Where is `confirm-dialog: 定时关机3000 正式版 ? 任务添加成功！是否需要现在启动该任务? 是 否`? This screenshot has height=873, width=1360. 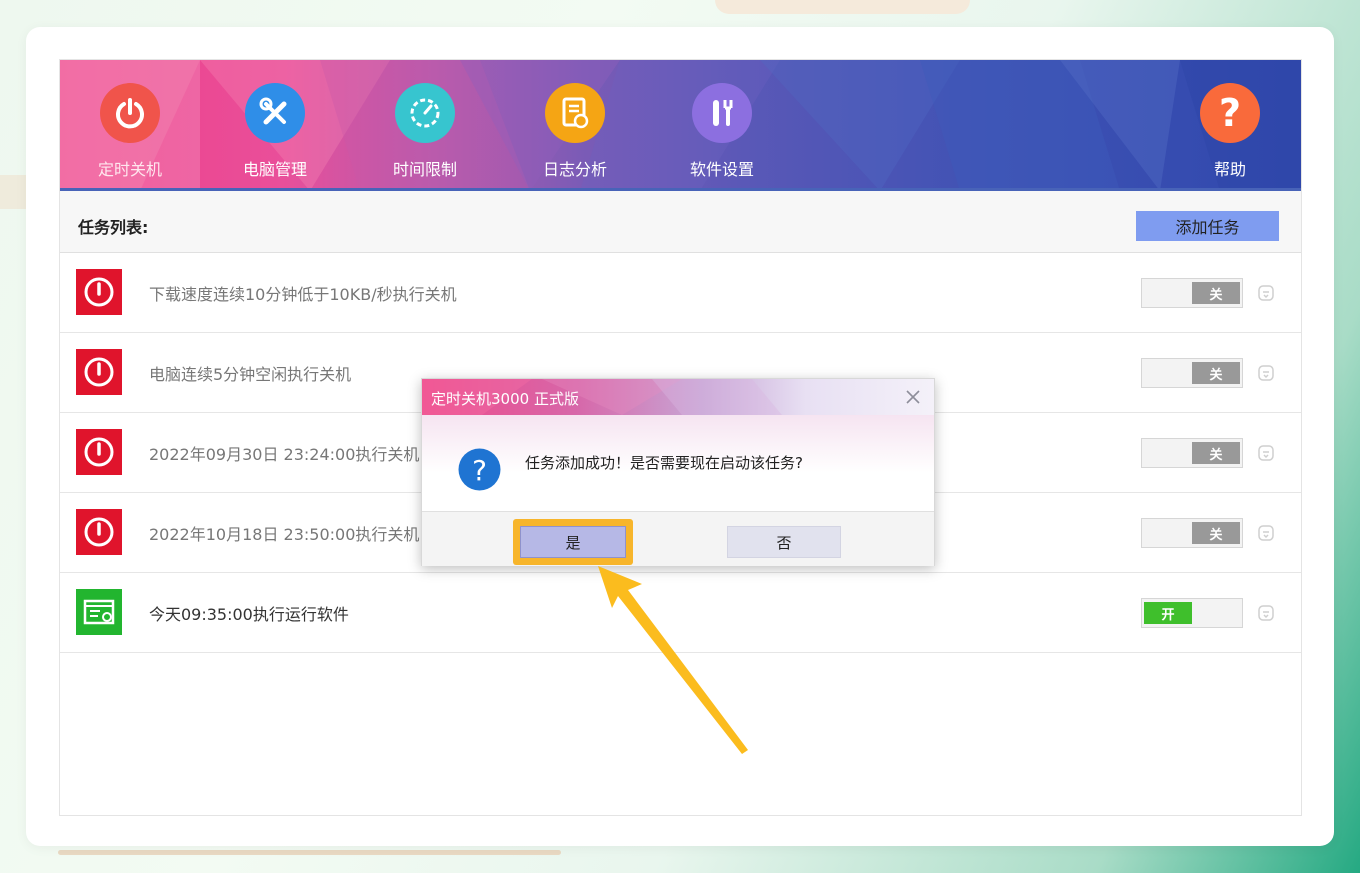 confirm-dialog: 定时关机3000 正式版 ? 任务添加成功！是否需要现在启动该任务? 是 否 is located at coordinates (678, 472).